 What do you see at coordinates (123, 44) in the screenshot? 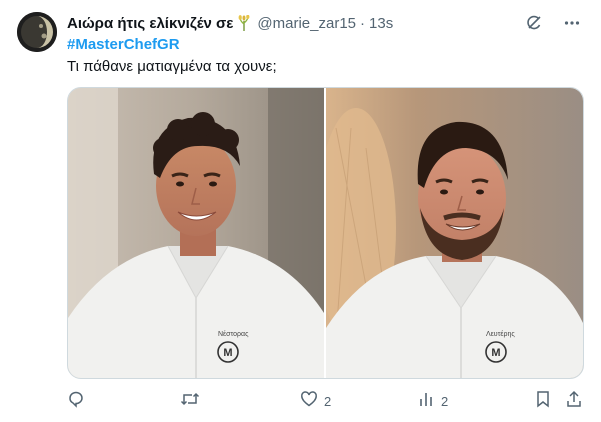
I see `hashtag-link: #MasterChefGR` at bounding box center [123, 44].